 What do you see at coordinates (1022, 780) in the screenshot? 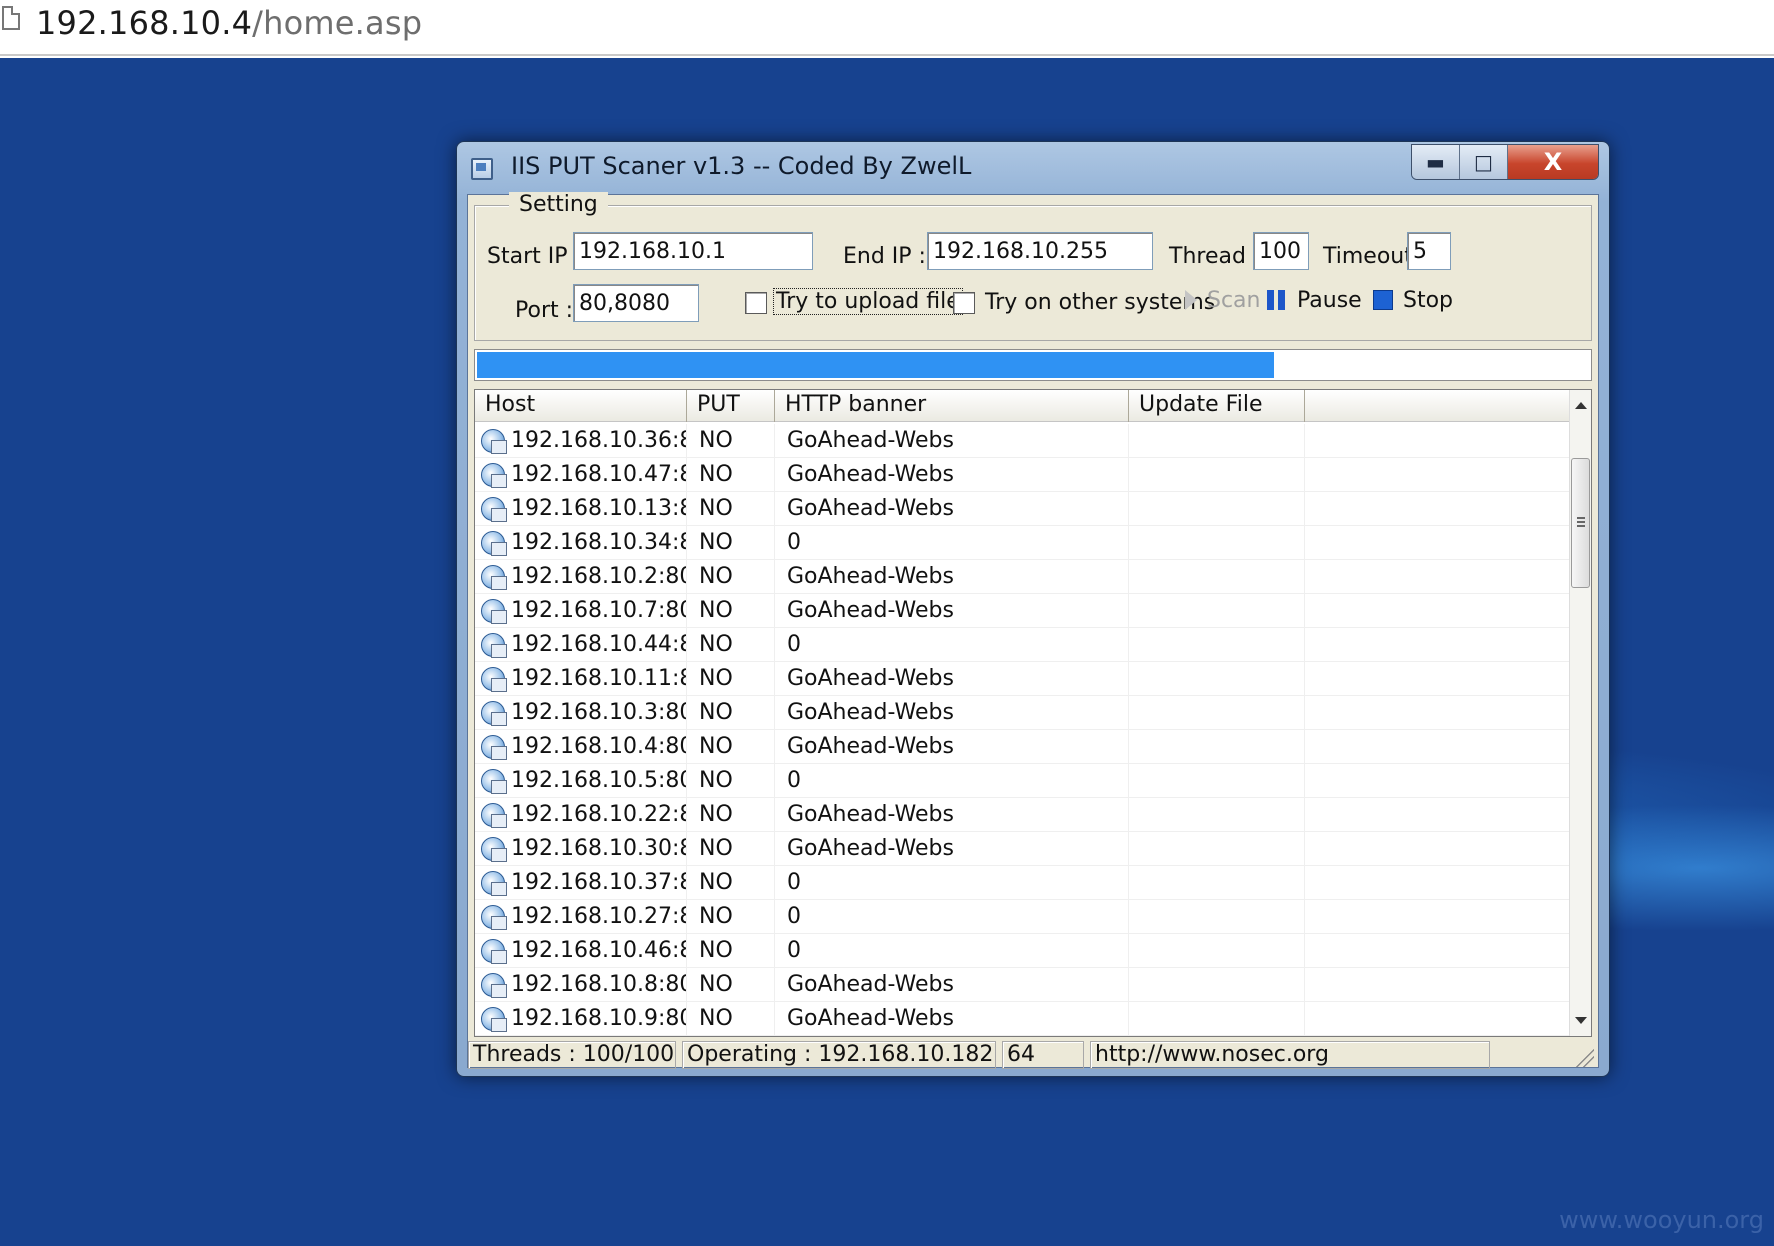
I see `table-row: 192.168.10.5:80 NO 0` at bounding box center [1022, 780].